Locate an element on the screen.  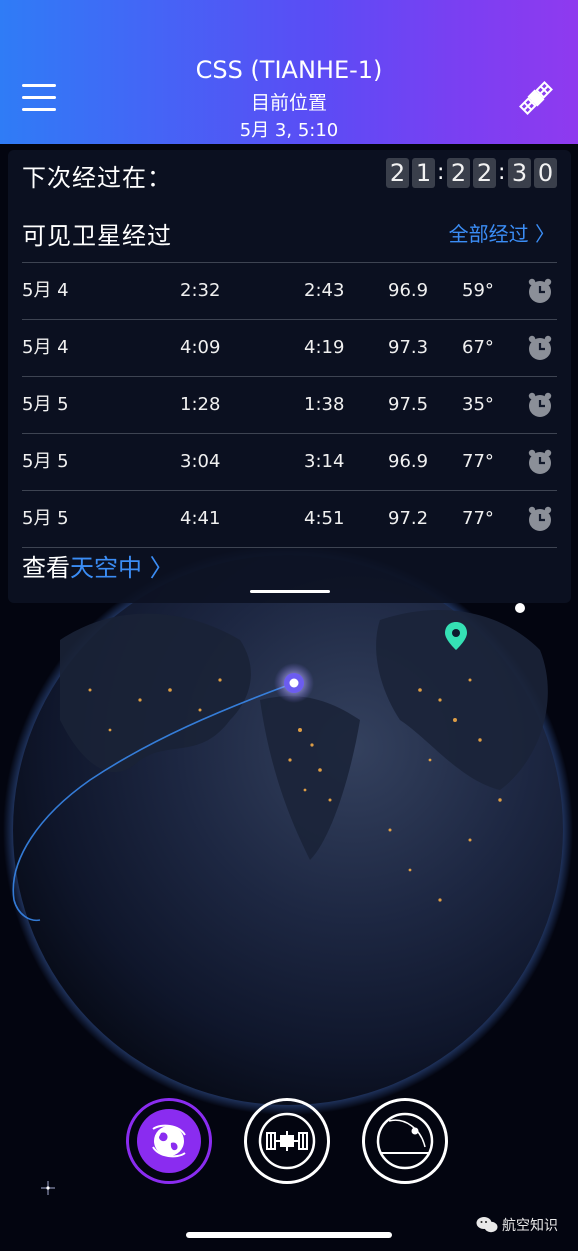
iss-view-button is located at coordinates (287, 1141).